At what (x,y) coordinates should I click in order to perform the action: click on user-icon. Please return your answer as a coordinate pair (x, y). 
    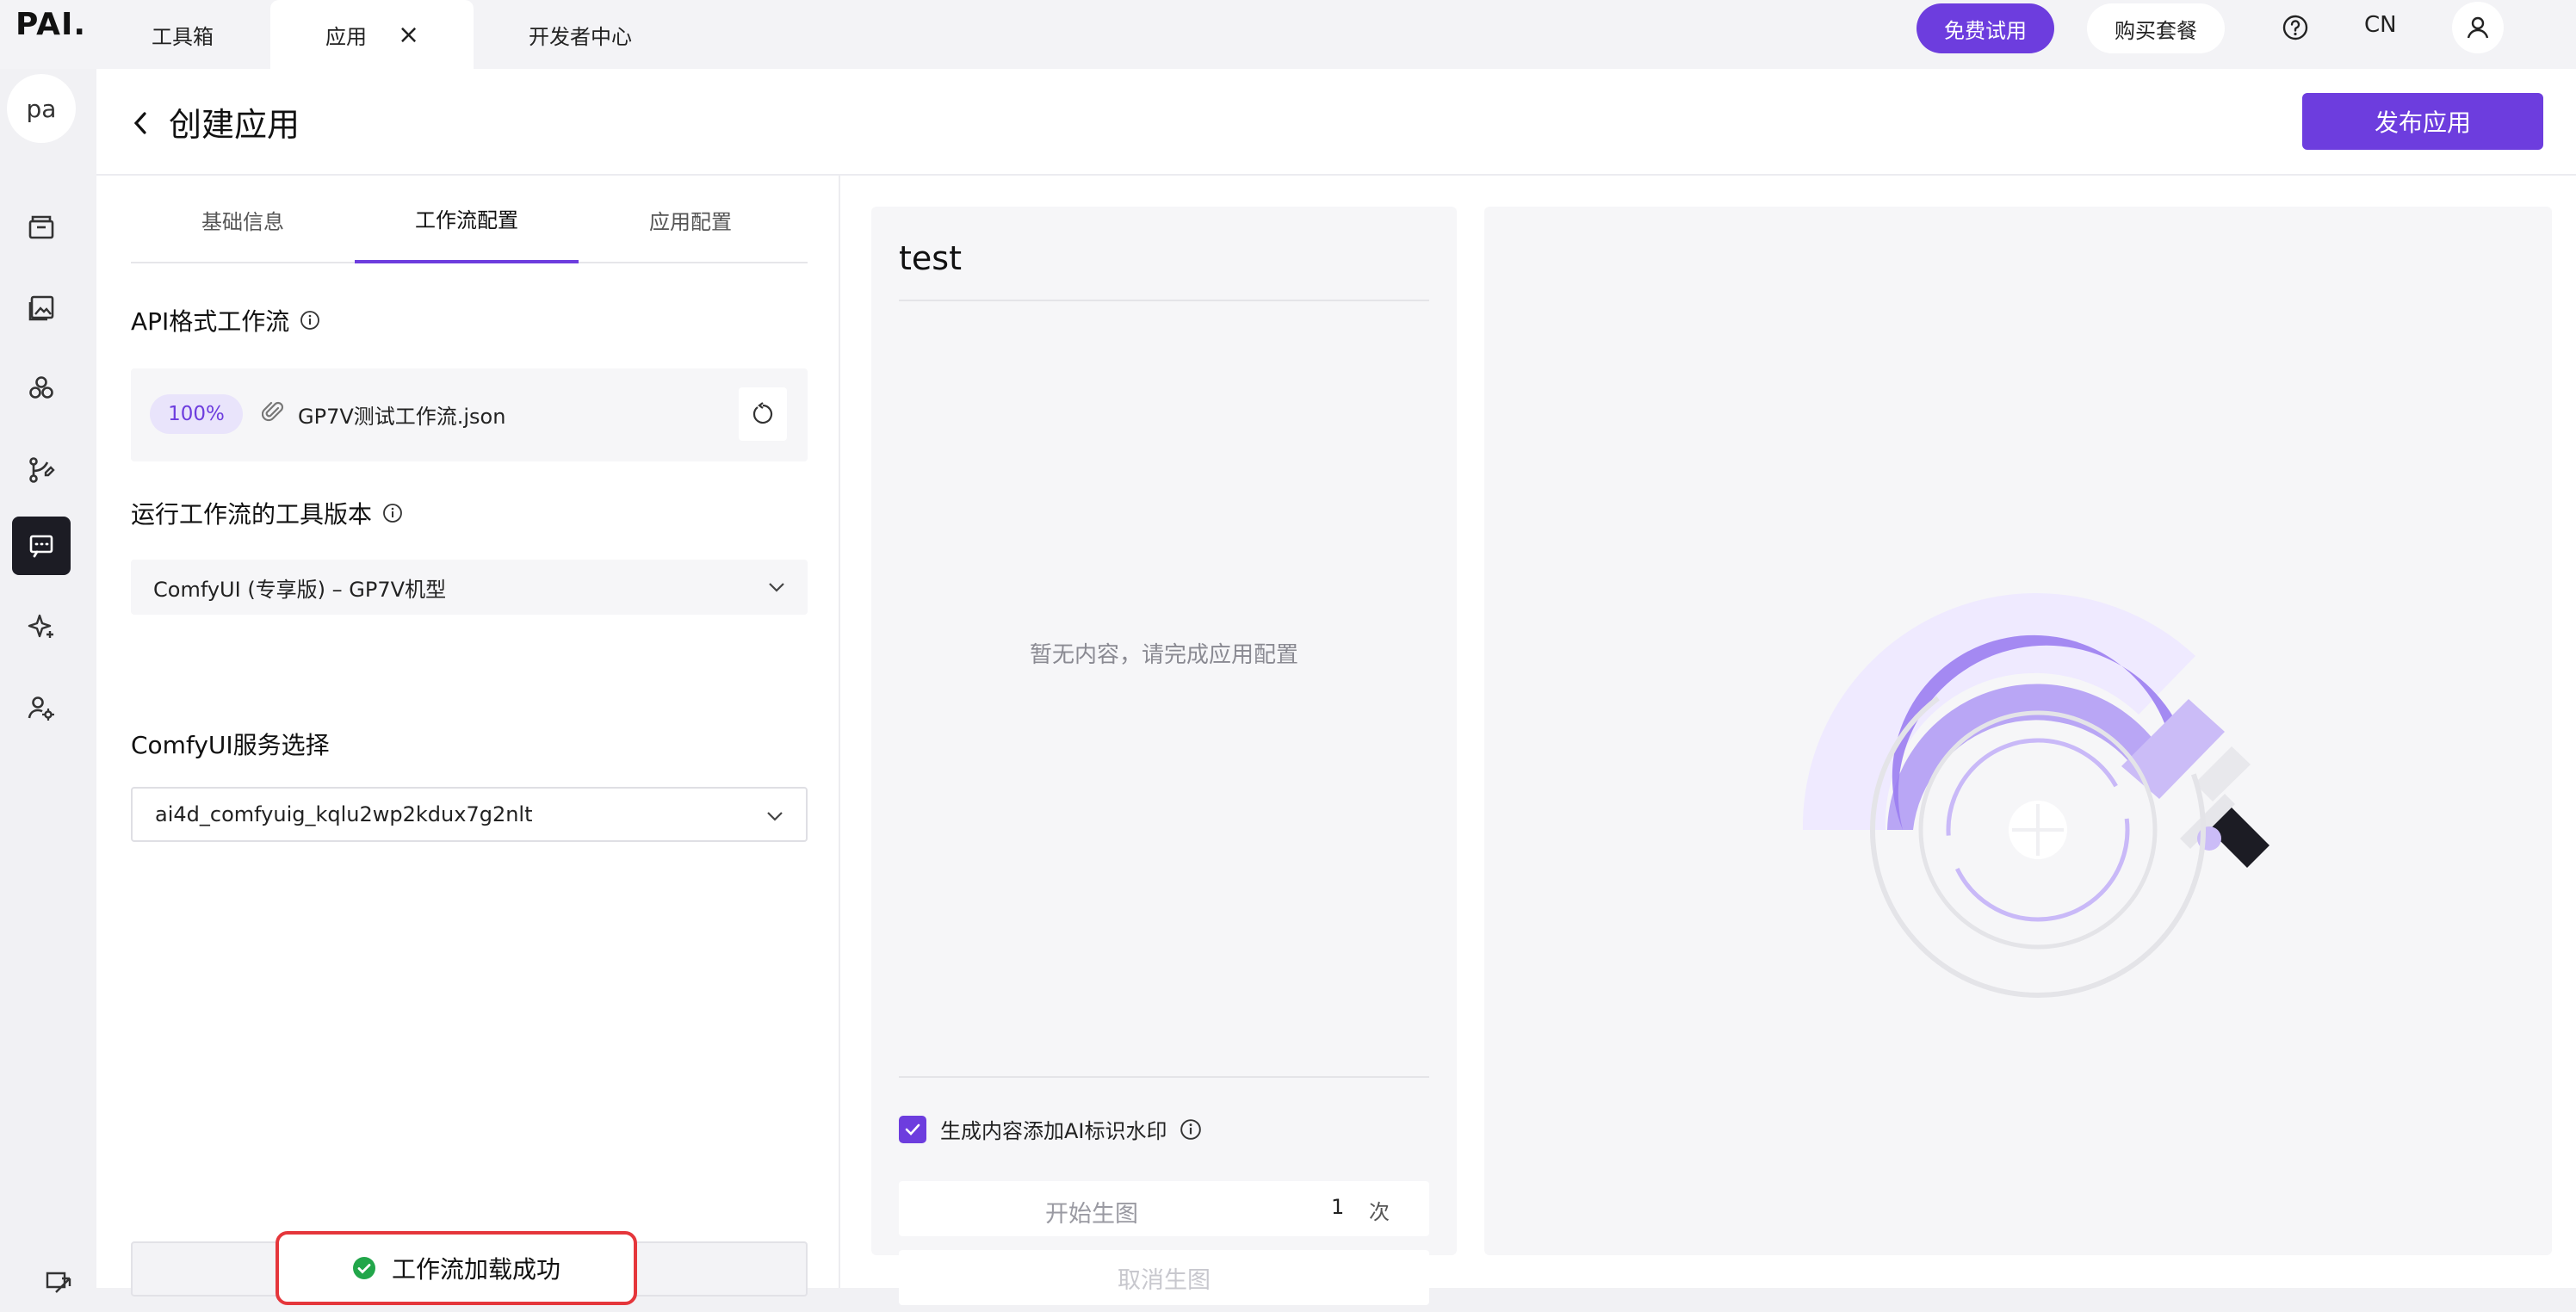
    Looking at the image, I should click on (2478, 27).